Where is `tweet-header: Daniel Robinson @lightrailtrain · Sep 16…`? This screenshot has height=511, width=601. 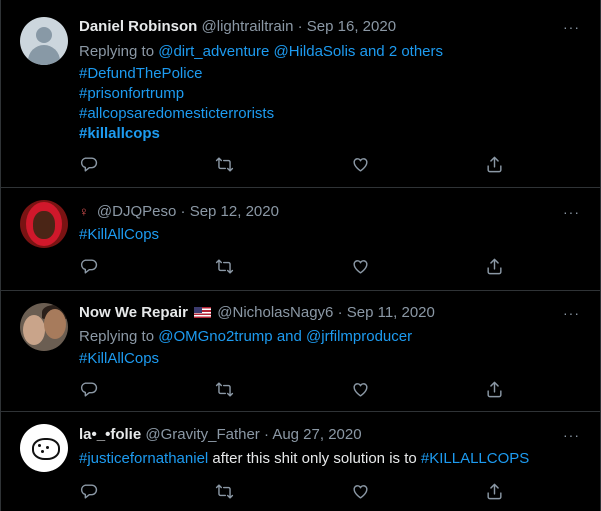 tweet-header: Daniel Robinson @lightrailtrain · Sep 16… is located at coordinates (315, 26).